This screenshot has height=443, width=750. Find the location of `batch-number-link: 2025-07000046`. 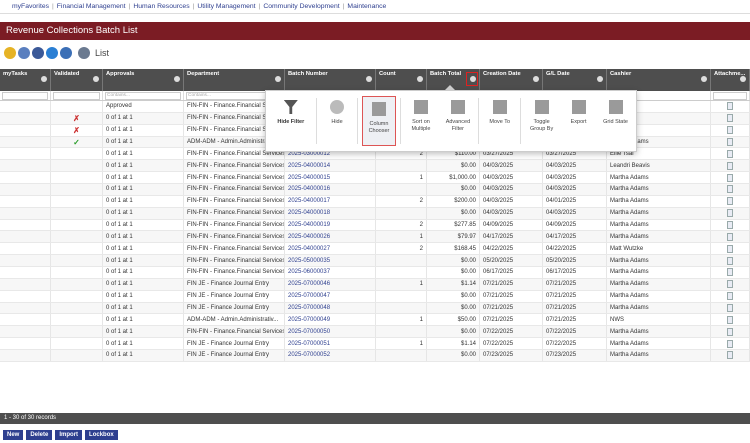

batch-number-link: 2025-07000046 is located at coordinates (330, 284).